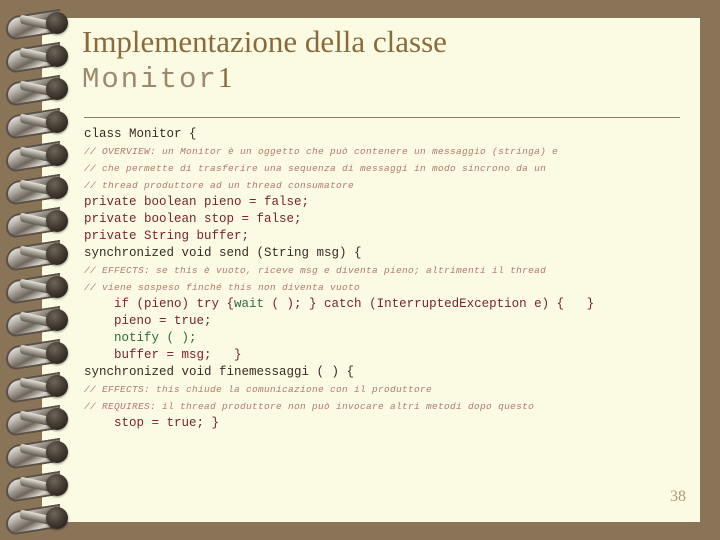 The width and height of the screenshot is (720, 540). What do you see at coordinates (197, 202) in the screenshot?
I see `code-line: private boolean pieno = false;` at bounding box center [197, 202].